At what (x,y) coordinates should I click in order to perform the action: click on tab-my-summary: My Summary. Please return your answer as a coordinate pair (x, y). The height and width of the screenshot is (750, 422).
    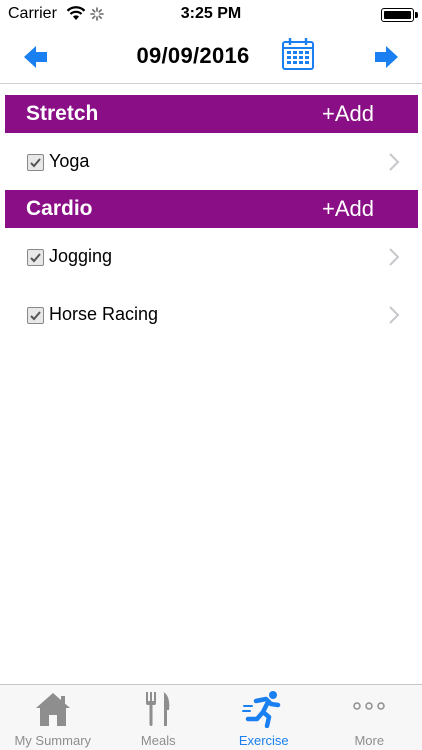
    Looking at the image, I should click on (53, 717).